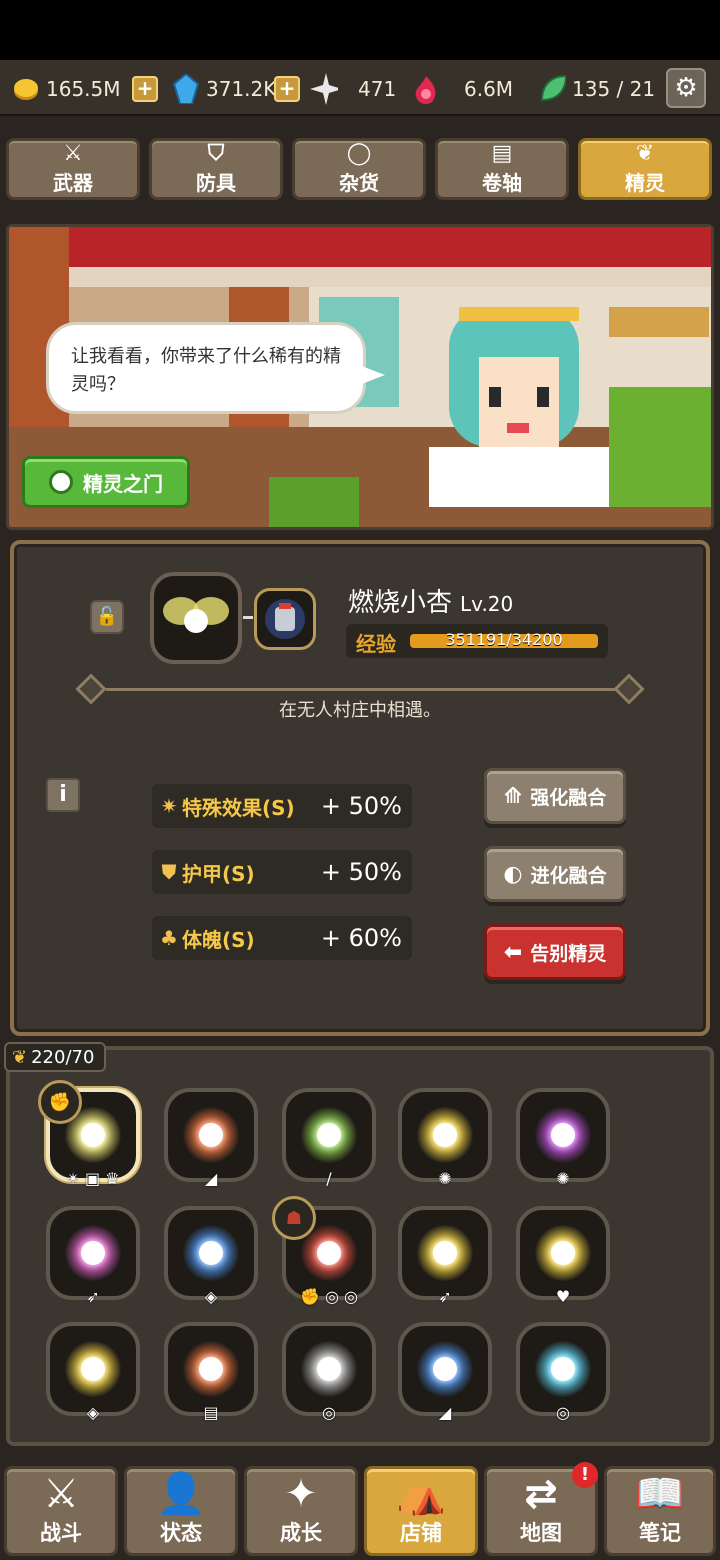 The width and height of the screenshot is (720, 1560). I want to click on enhance-fusion-button: ⟰ 强化融合, so click(555, 796).